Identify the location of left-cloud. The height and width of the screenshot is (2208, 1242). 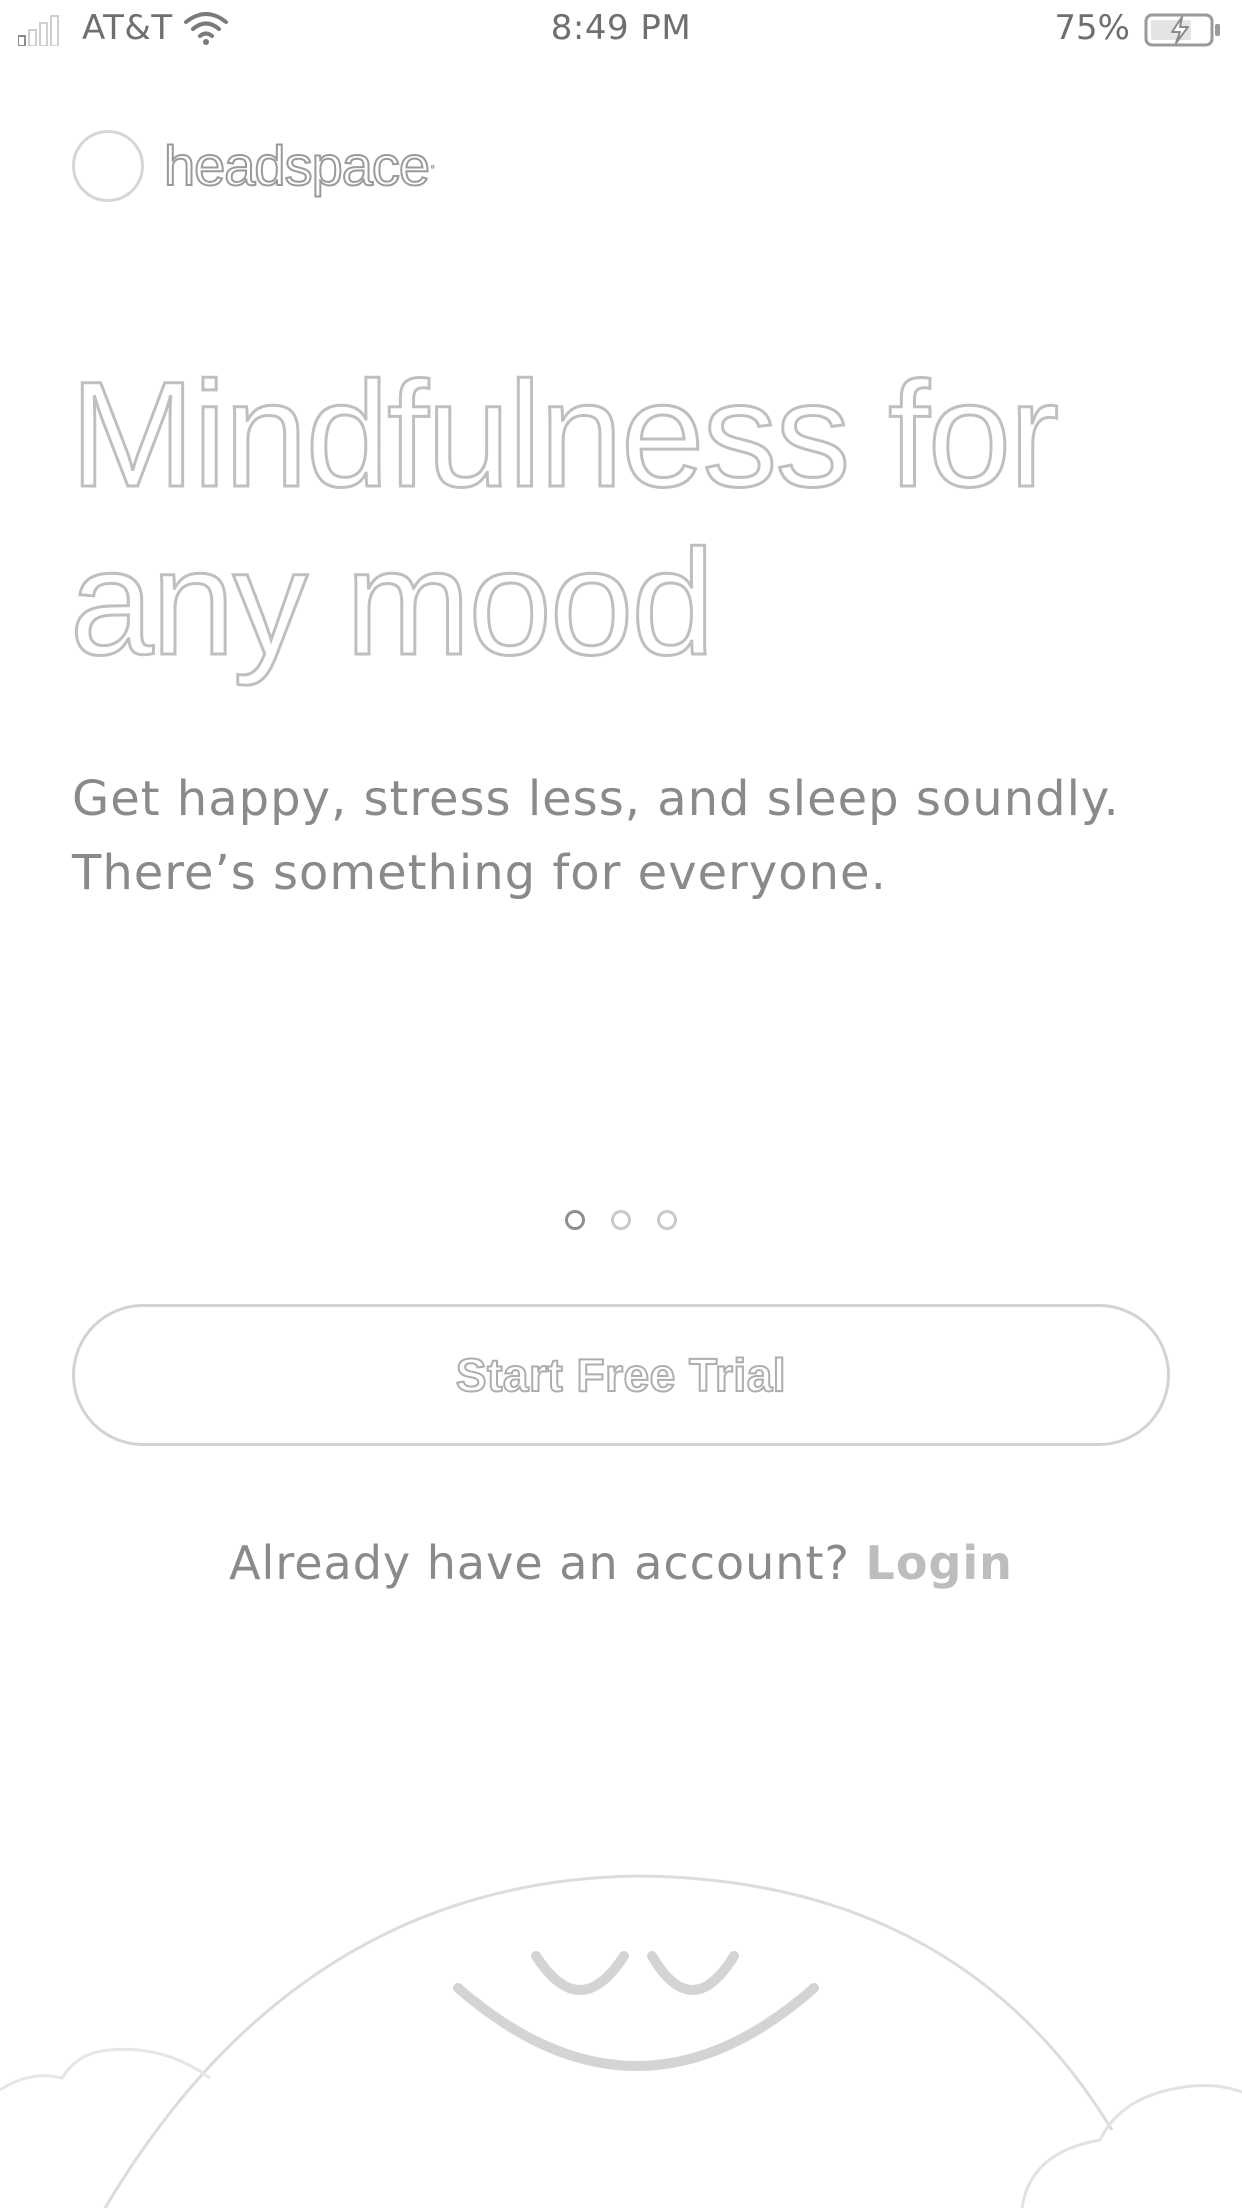
(105, 2069).